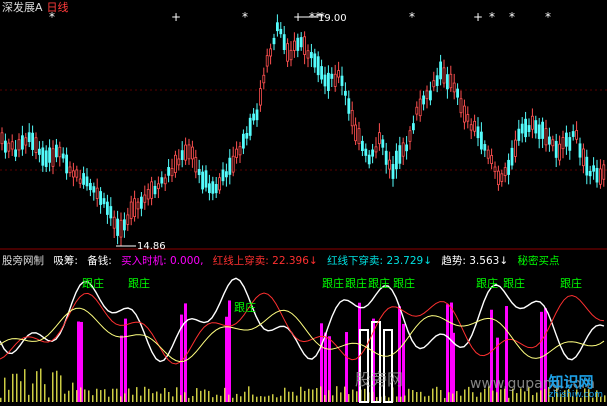 This screenshot has height=406, width=607. What do you see at coordinates (447, 353) in the screenshot?
I see `indicator-bar-magenta` at bounding box center [447, 353].